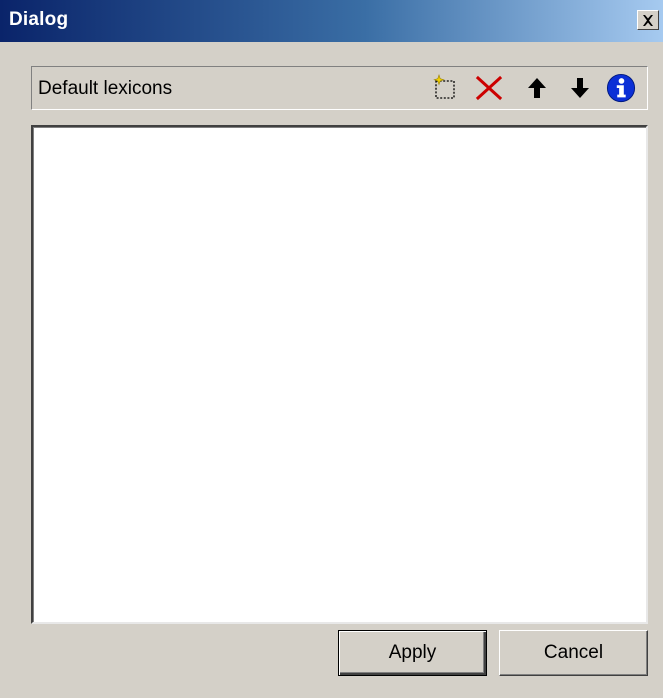 The height and width of the screenshot is (698, 663). I want to click on arrow-down-icon, so click(580, 88).